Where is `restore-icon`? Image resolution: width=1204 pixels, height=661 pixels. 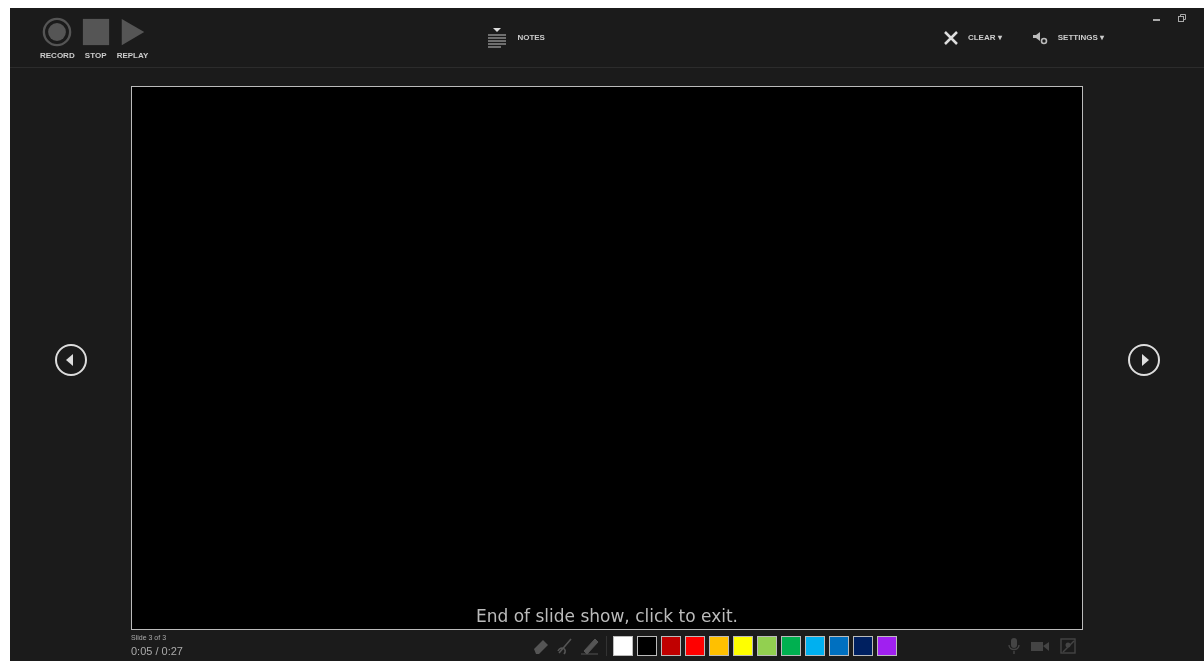
restore-icon is located at coordinates (1182, 18).